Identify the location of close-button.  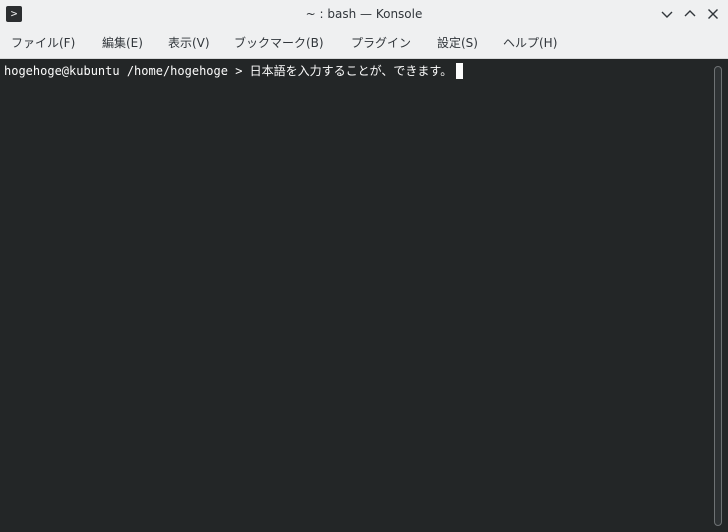
(713, 14).